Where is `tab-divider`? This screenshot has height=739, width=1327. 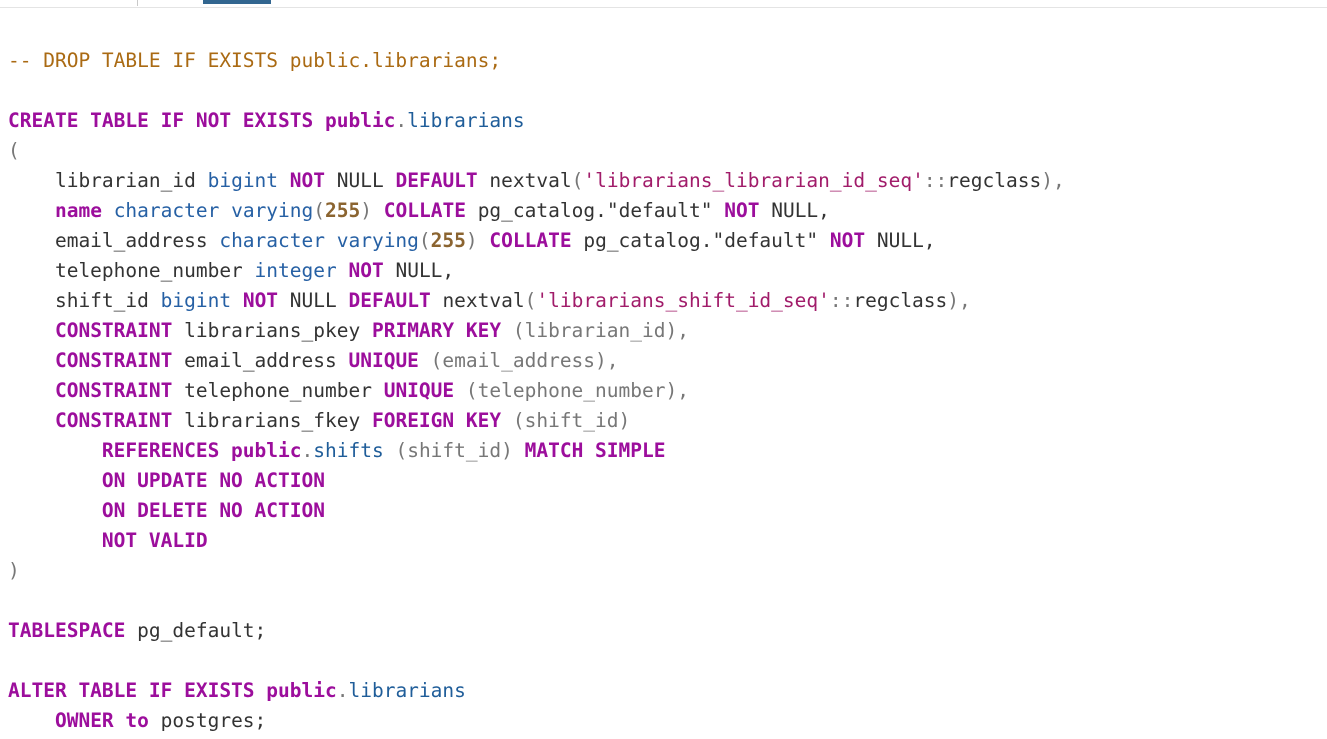
tab-divider is located at coordinates (137, 3).